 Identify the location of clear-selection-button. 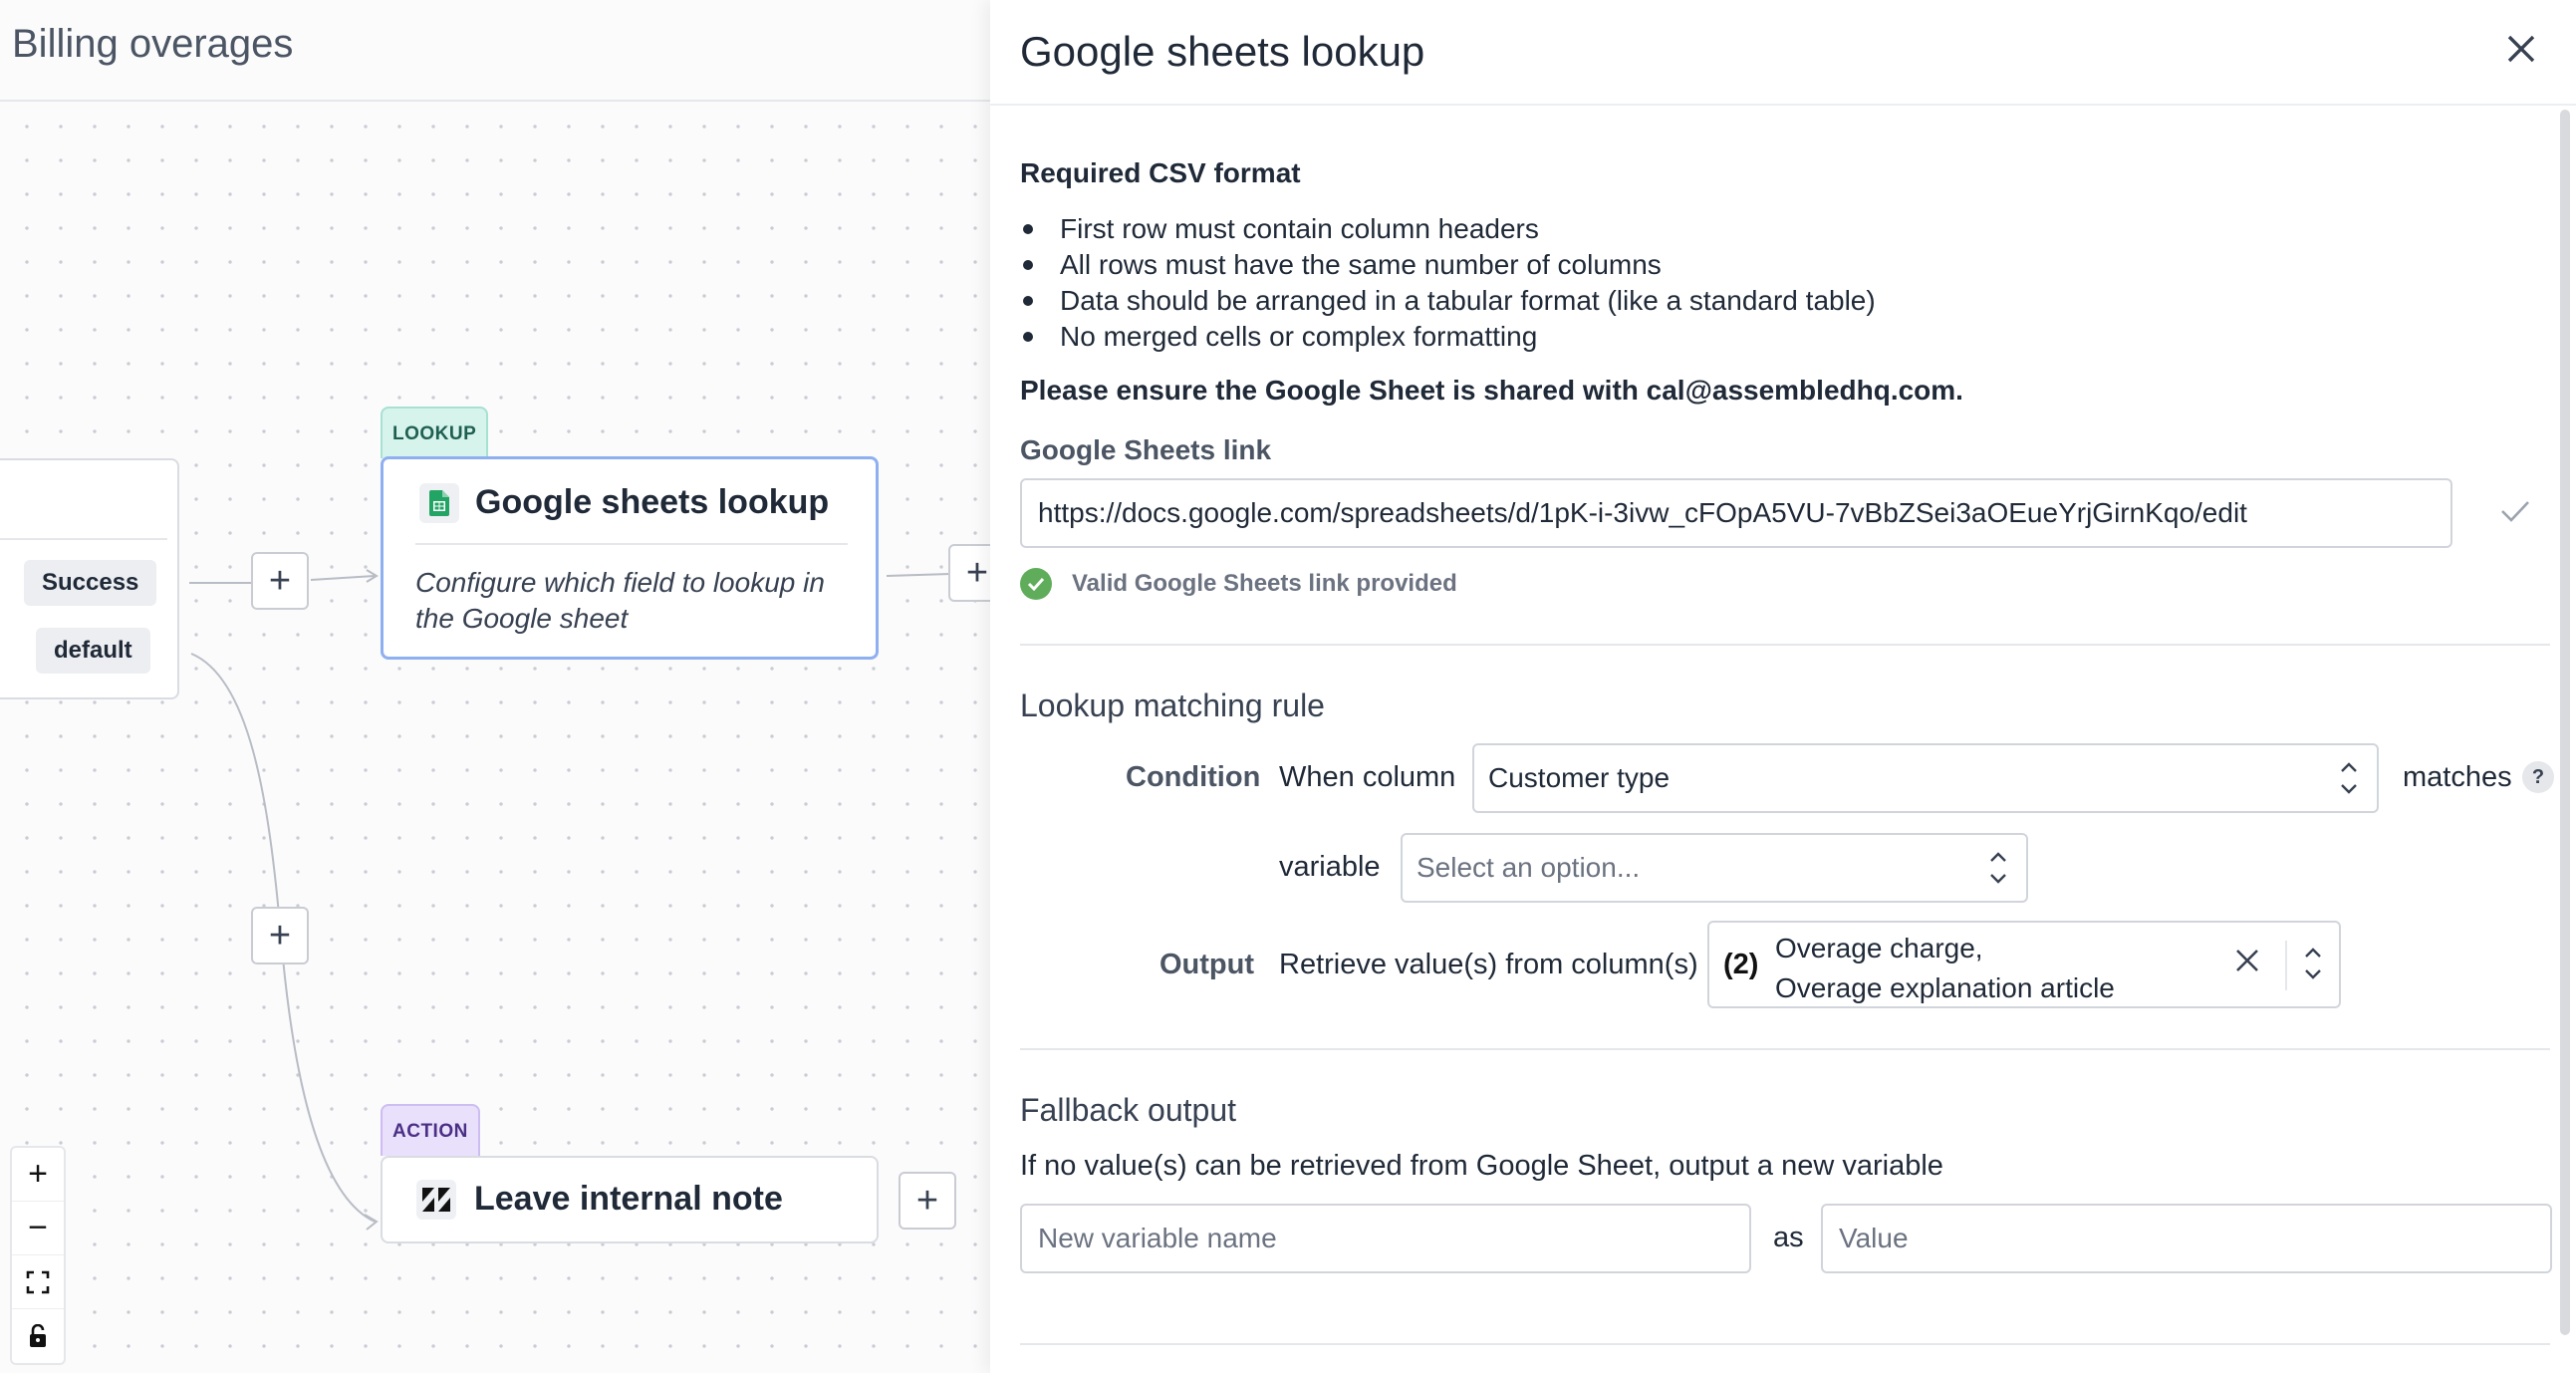
(2247, 962).